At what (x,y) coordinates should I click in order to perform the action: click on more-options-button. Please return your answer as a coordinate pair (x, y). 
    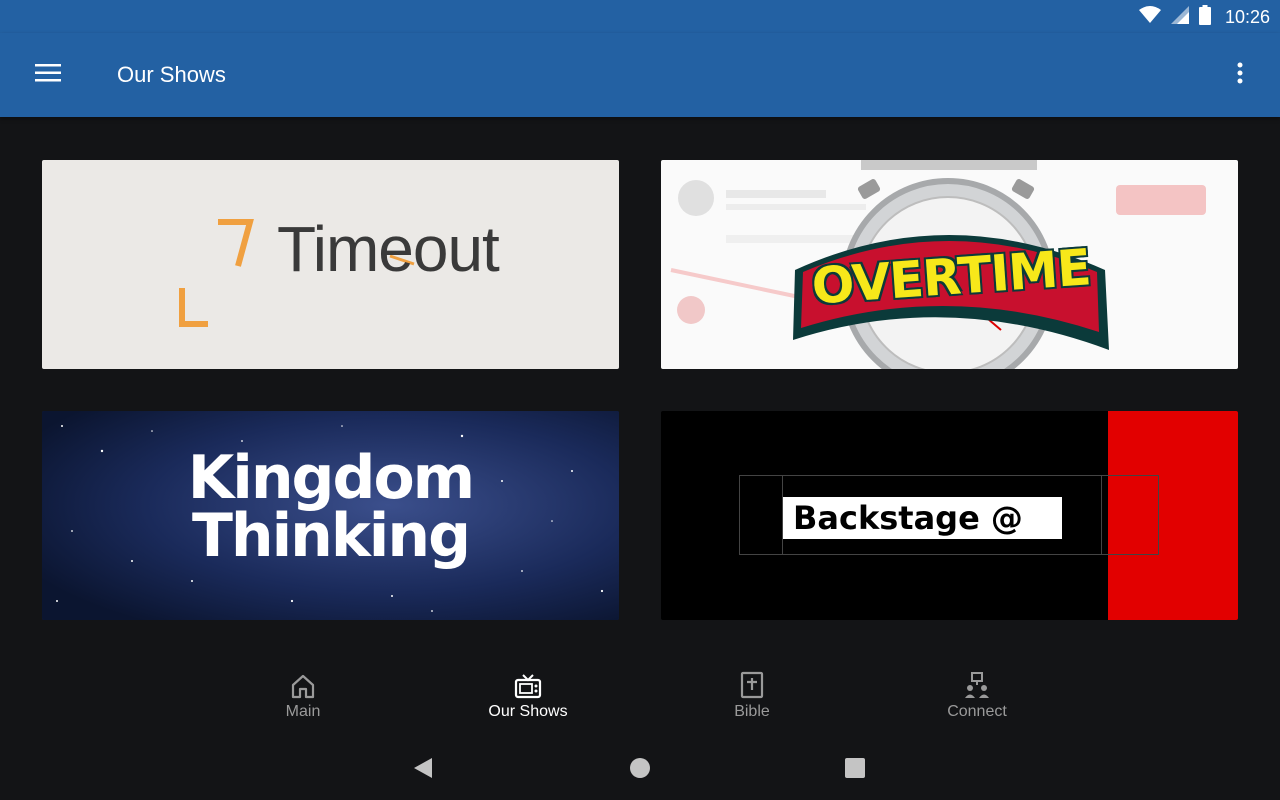
    Looking at the image, I should click on (1240, 75).